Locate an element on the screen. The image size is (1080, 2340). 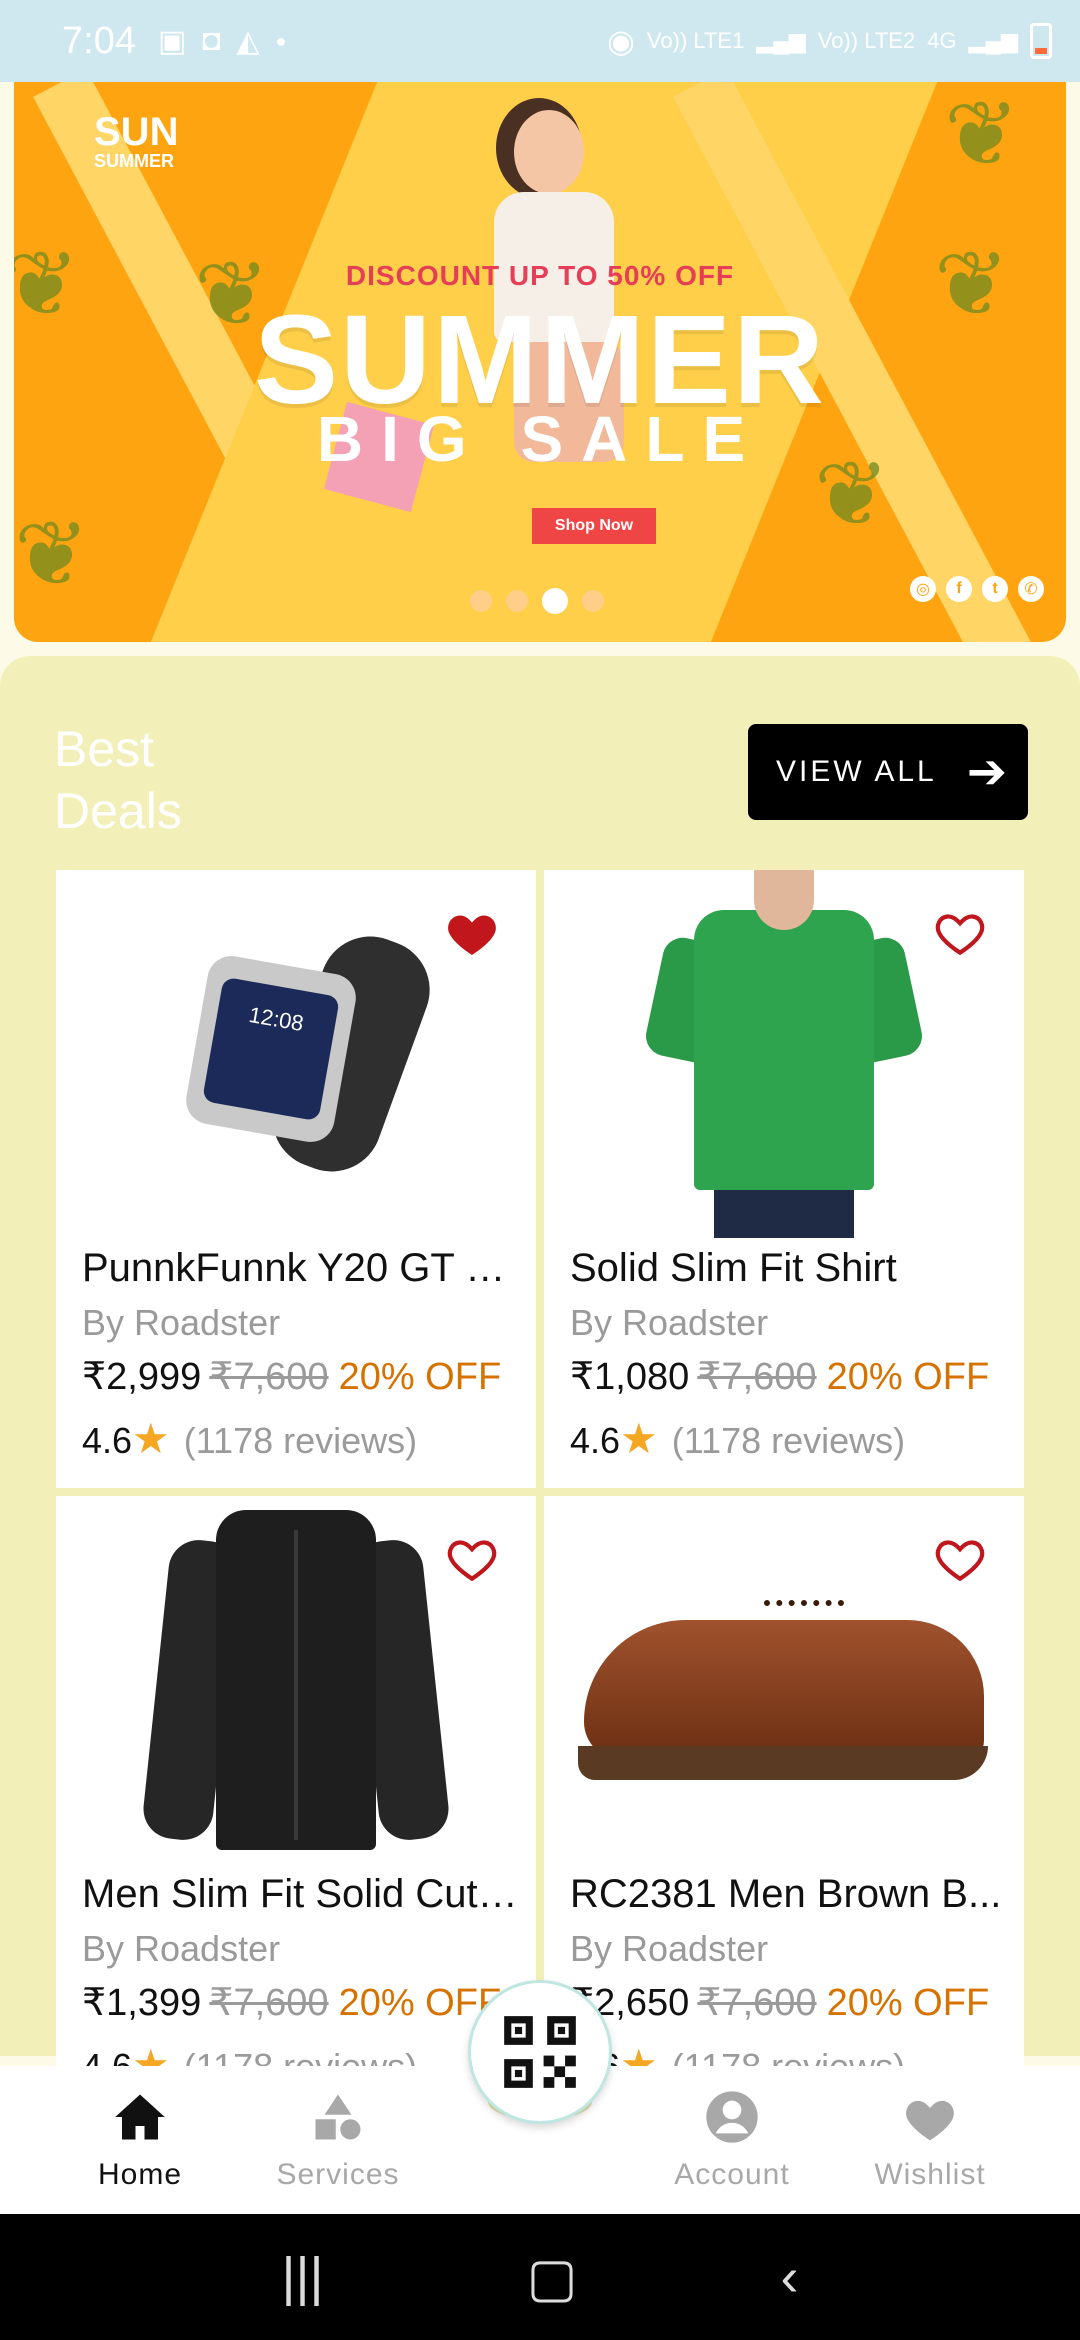
nav-item-wishlist: Wishlist is located at coordinates (930, 2139).